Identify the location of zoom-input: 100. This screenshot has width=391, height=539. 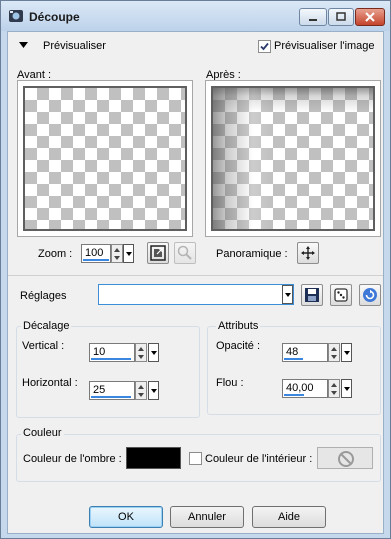
(96, 253).